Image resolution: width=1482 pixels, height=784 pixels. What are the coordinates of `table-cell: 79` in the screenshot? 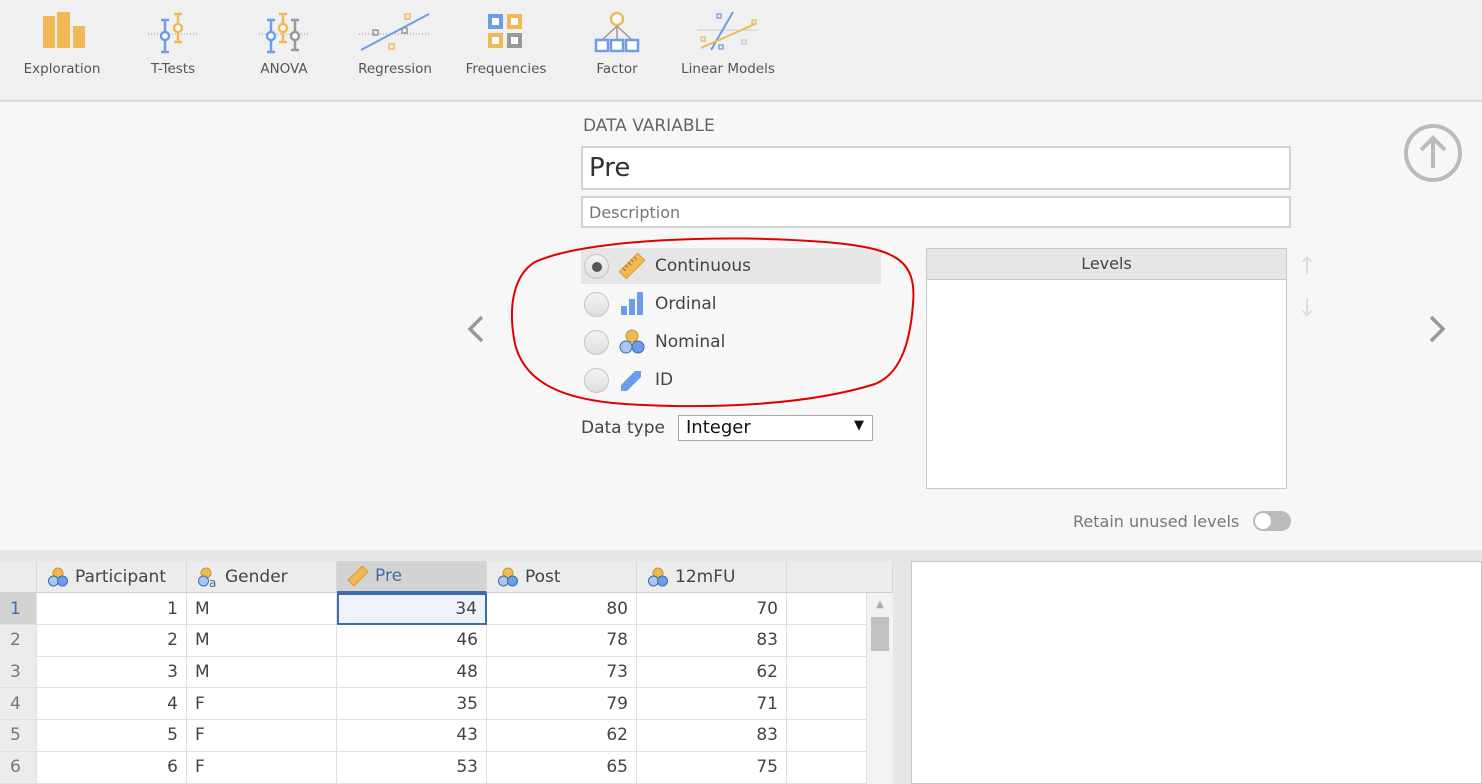 It's located at (562, 704).